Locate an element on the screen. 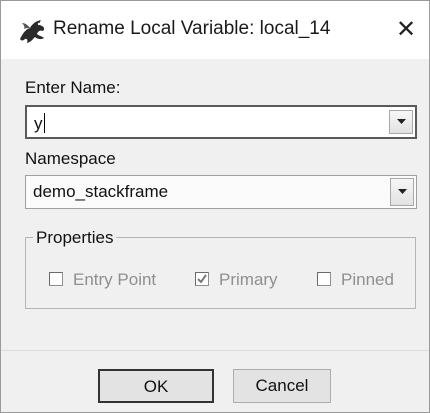 Image resolution: width=430 pixels, height=413 pixels. name-input: y is located at coordinates (39, 123).